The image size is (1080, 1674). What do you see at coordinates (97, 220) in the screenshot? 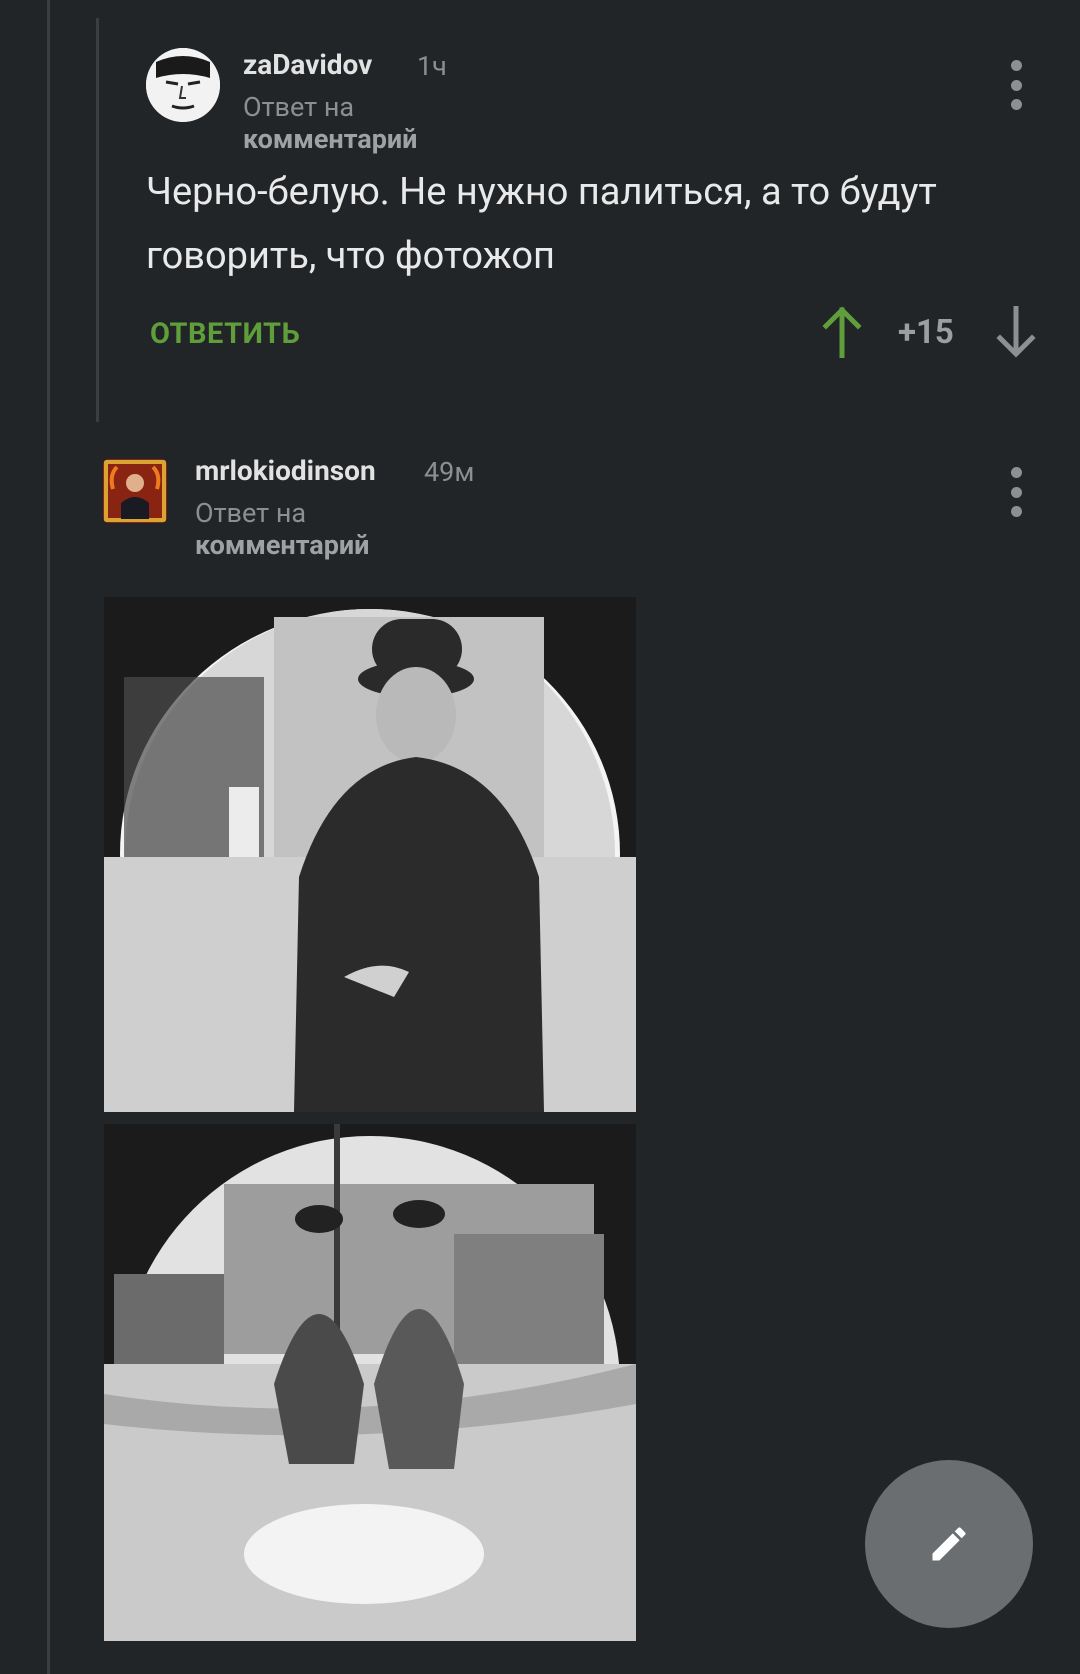
I see `nested-thread-line` at bounding box center [97, 220].